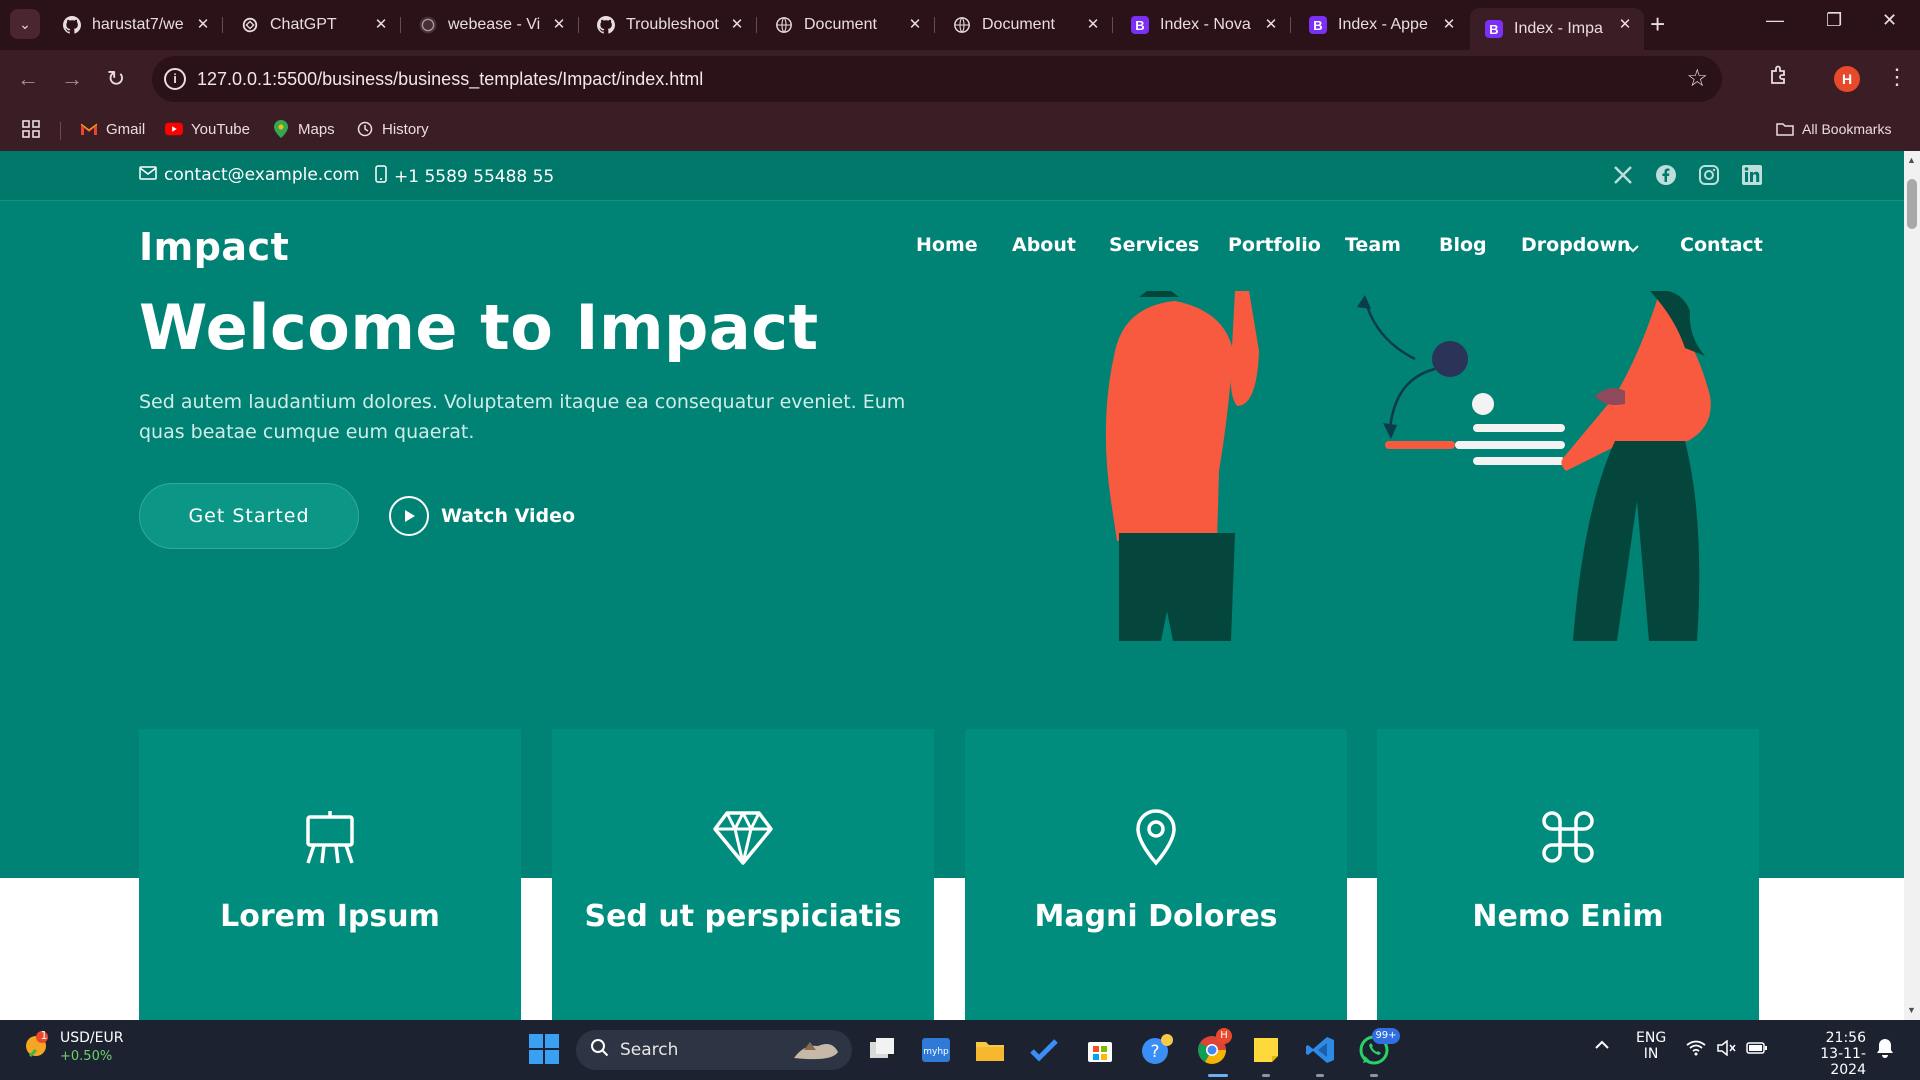 The height and width of the screenshot is (1080, 1920). What do you see at coordinates (135, 25) in the screenshot?
I see `tab-github-1: harustat7/we ✕` at bounding box center [135, 25].